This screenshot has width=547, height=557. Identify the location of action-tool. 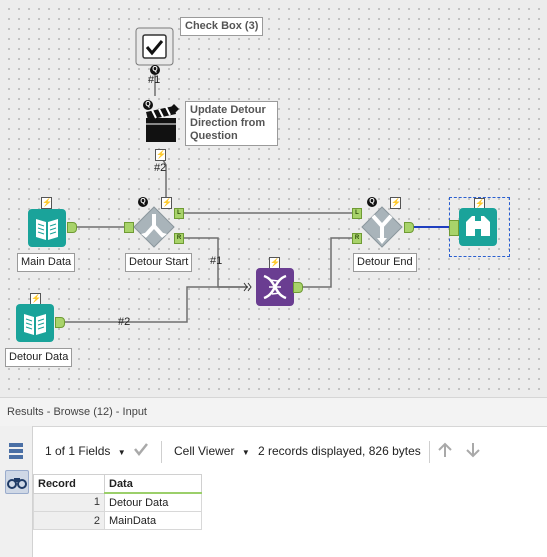
(163, 125).